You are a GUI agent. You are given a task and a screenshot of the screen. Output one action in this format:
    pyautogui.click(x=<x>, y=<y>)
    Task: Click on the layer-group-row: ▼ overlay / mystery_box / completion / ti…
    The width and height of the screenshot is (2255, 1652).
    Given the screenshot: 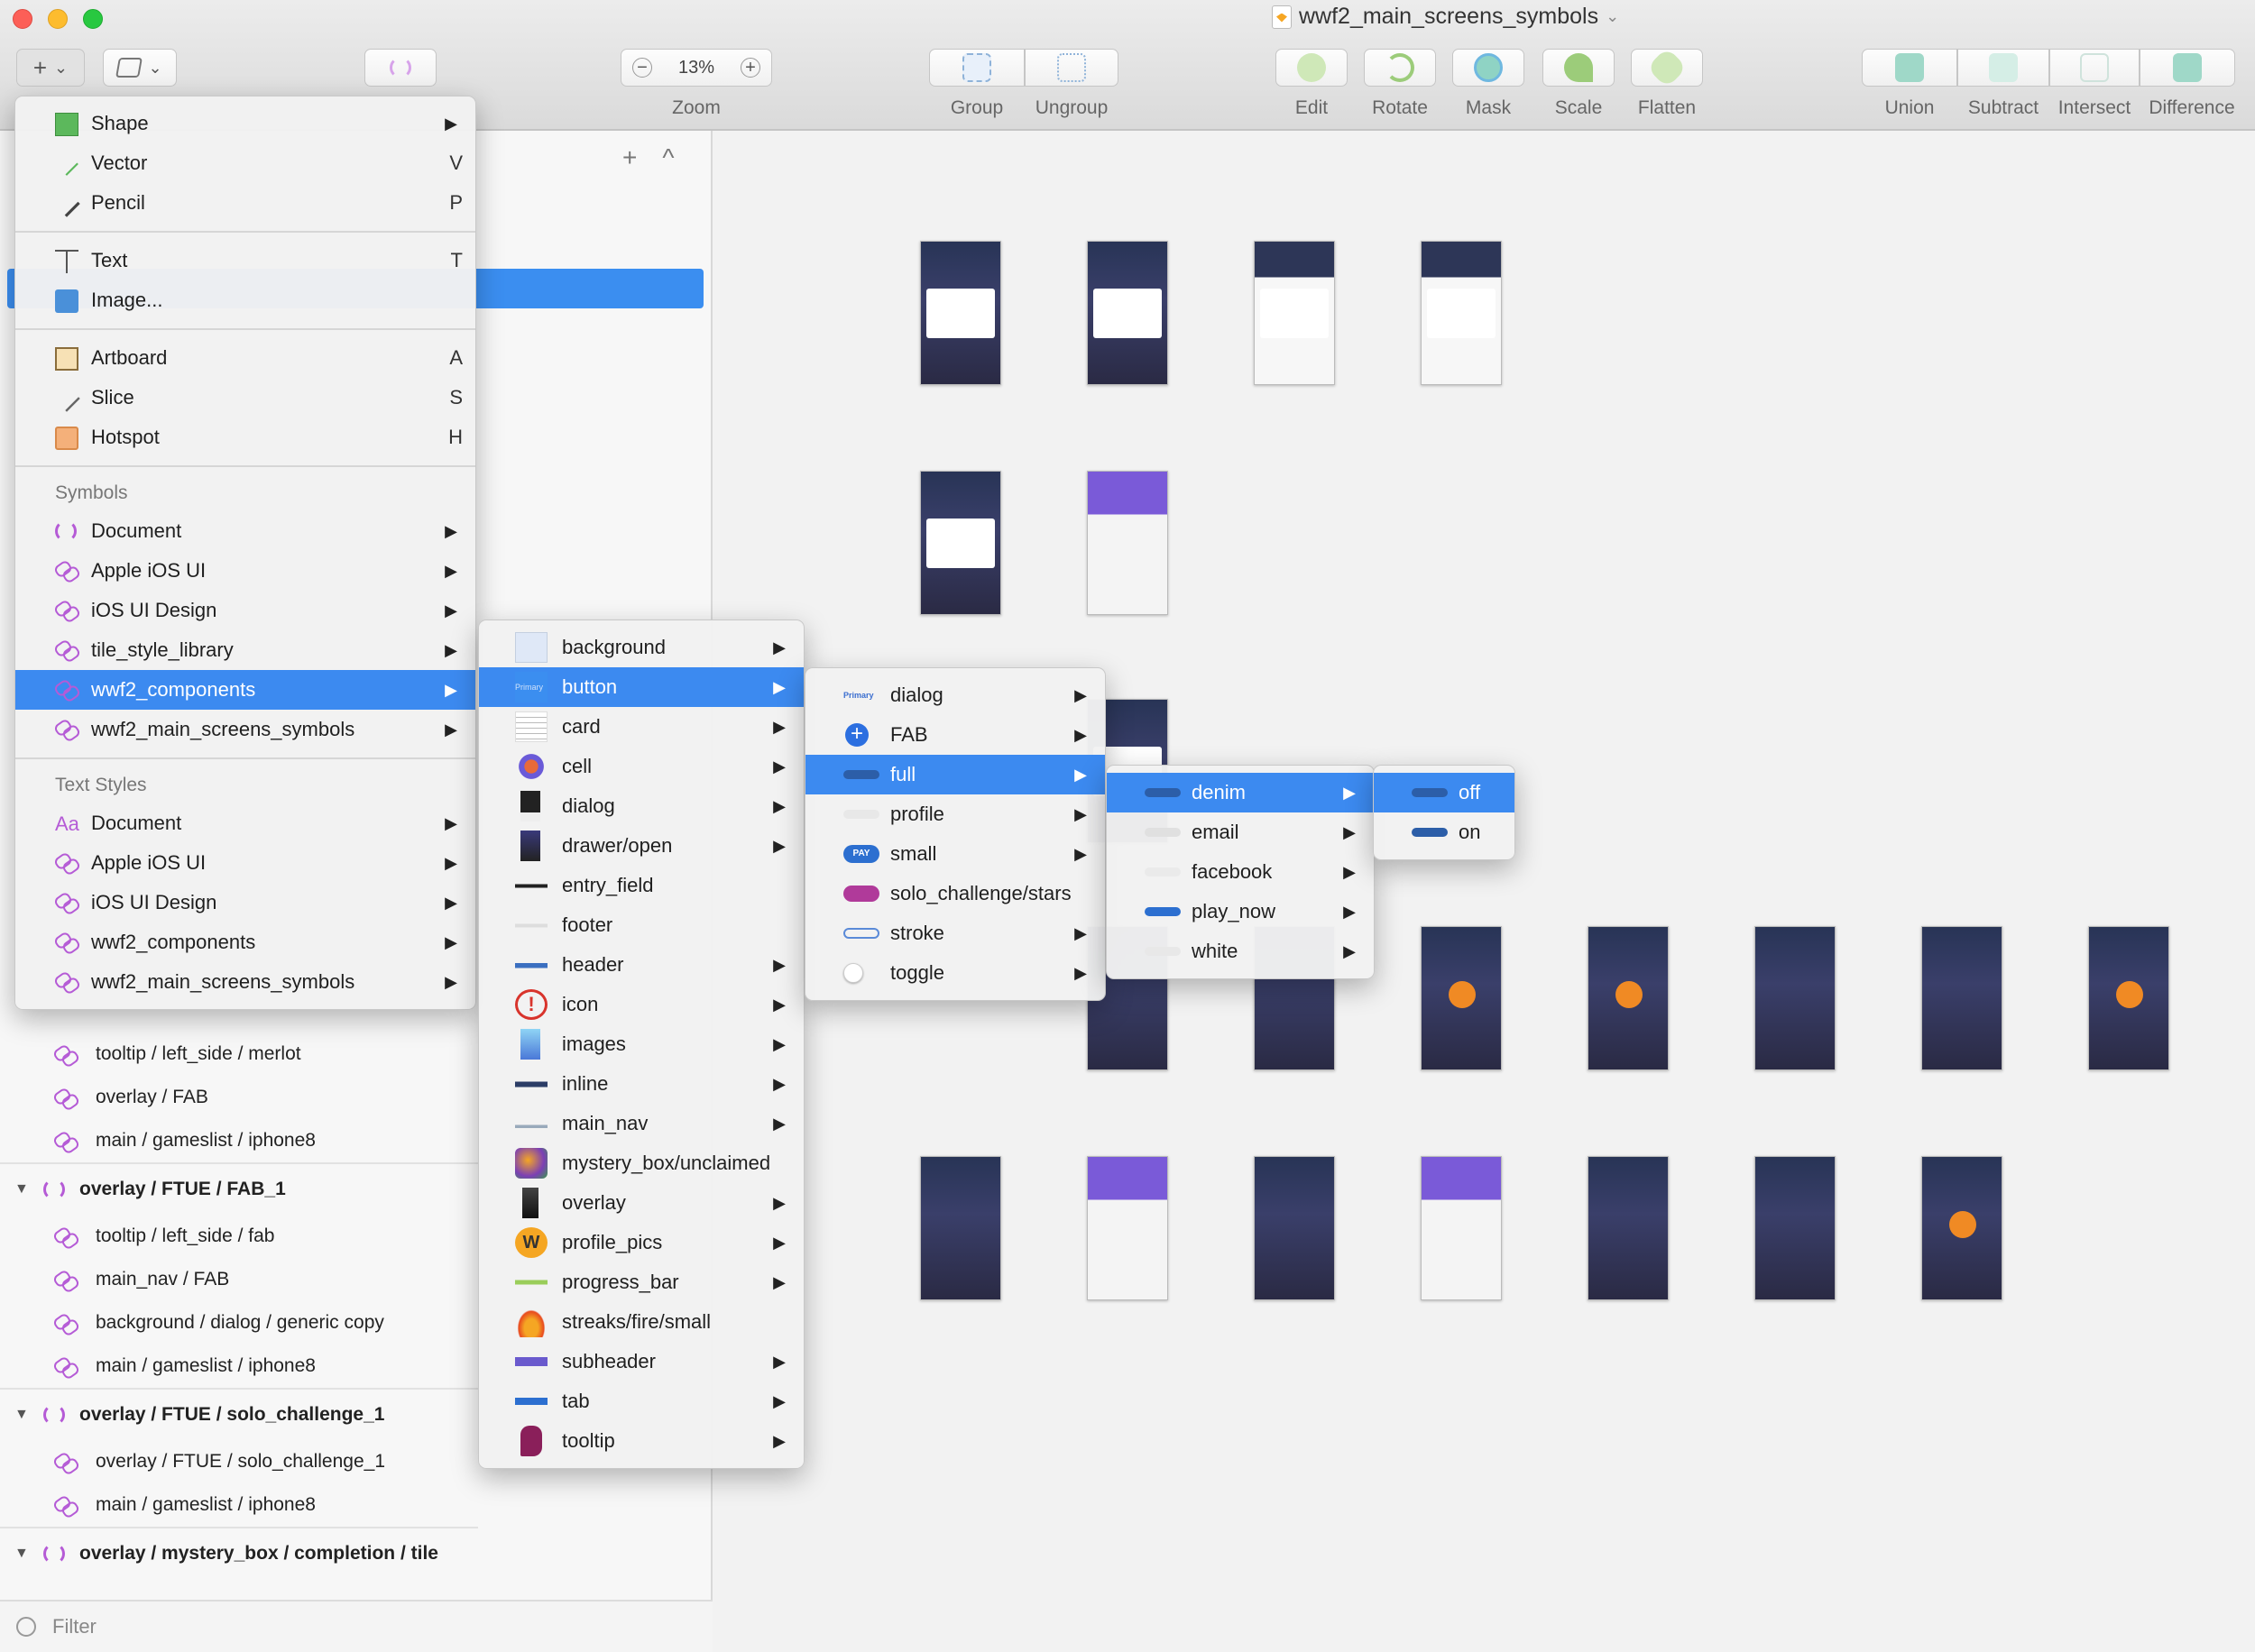 What is the action you would take?
    pyautogui.click(x=239, y=1553)
    